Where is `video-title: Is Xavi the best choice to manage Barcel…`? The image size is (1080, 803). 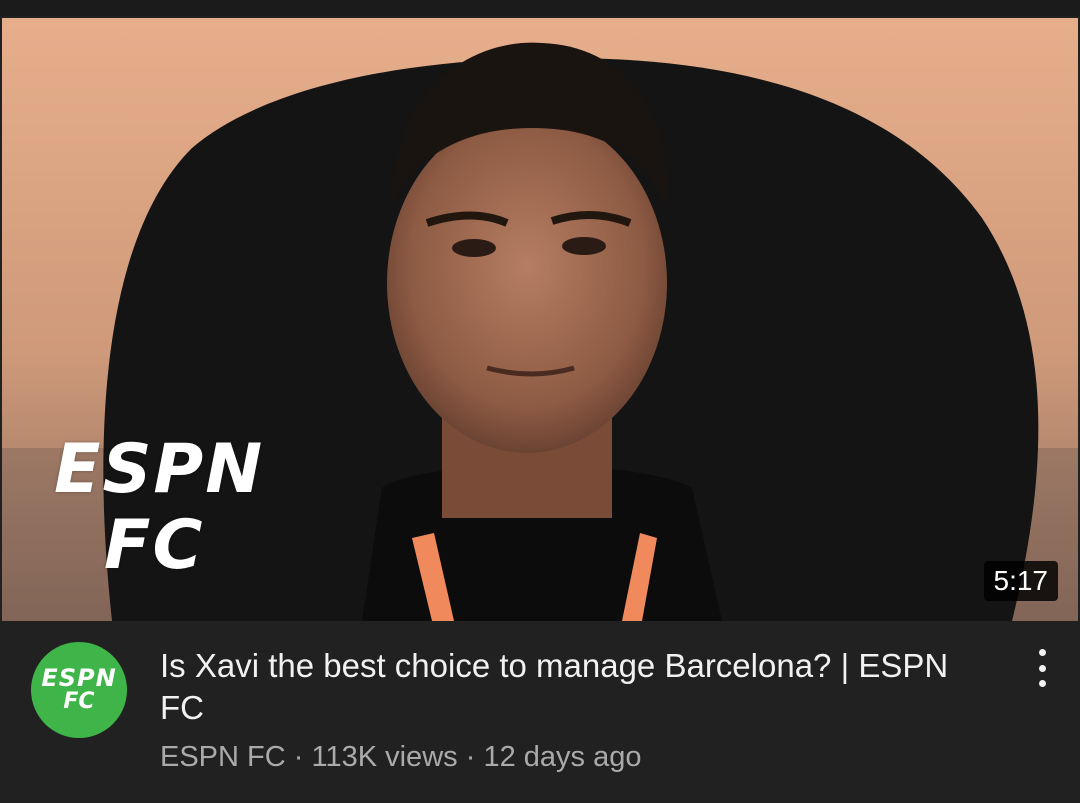
video-title: Is Xavi the best choice to manage Barcel… is located at coordinates (560, 687).